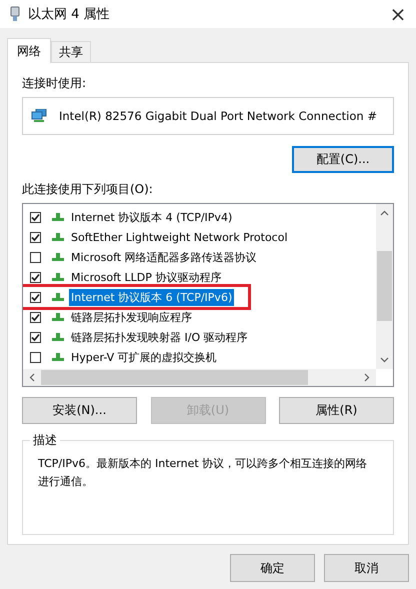 This screenshot has width=416, height=589. Describe the element at coordinates (15, 14) in the screenshot. I see `network-adapter-icon` at that location.